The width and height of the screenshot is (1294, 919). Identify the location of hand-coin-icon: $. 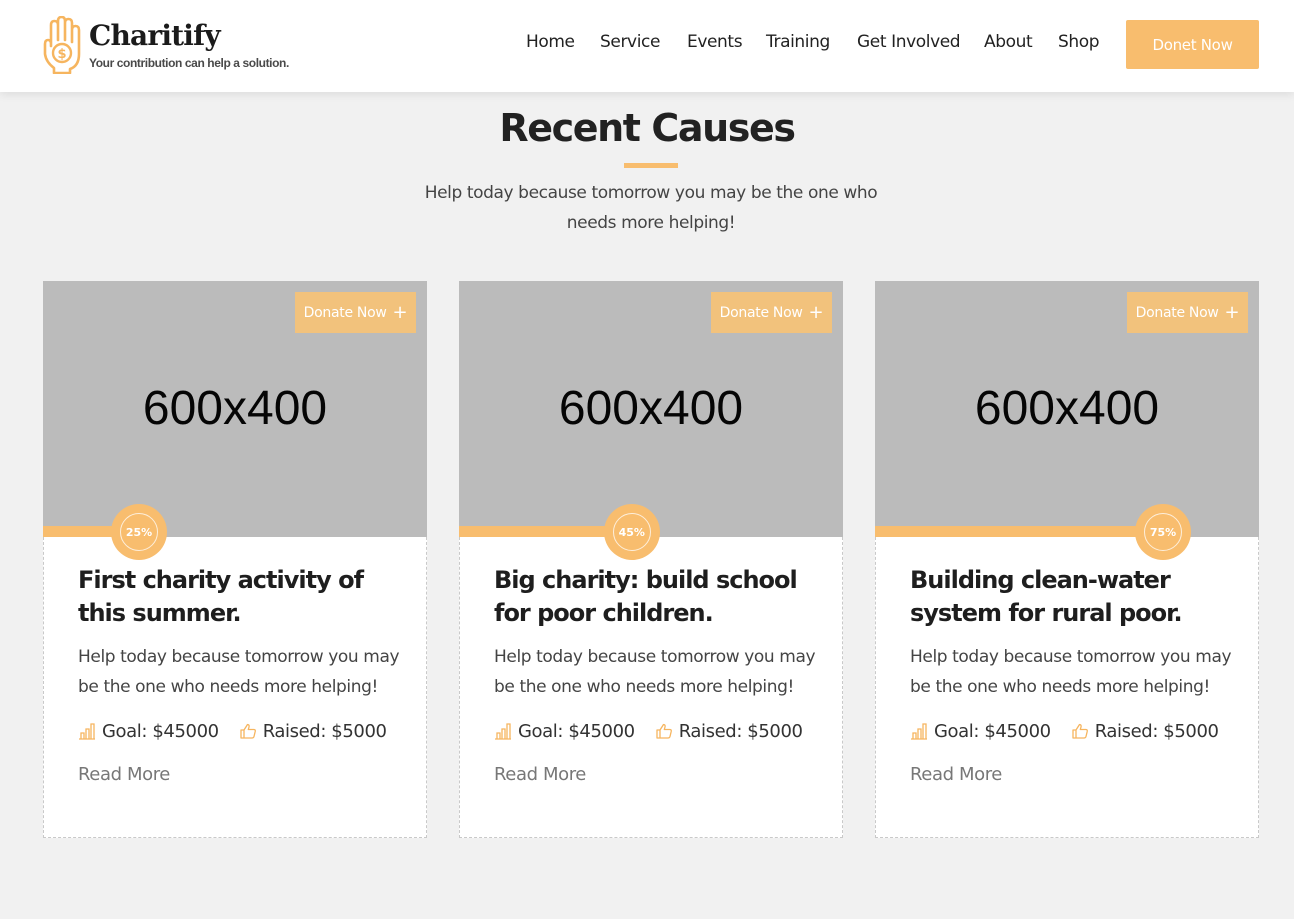
(62, 45).